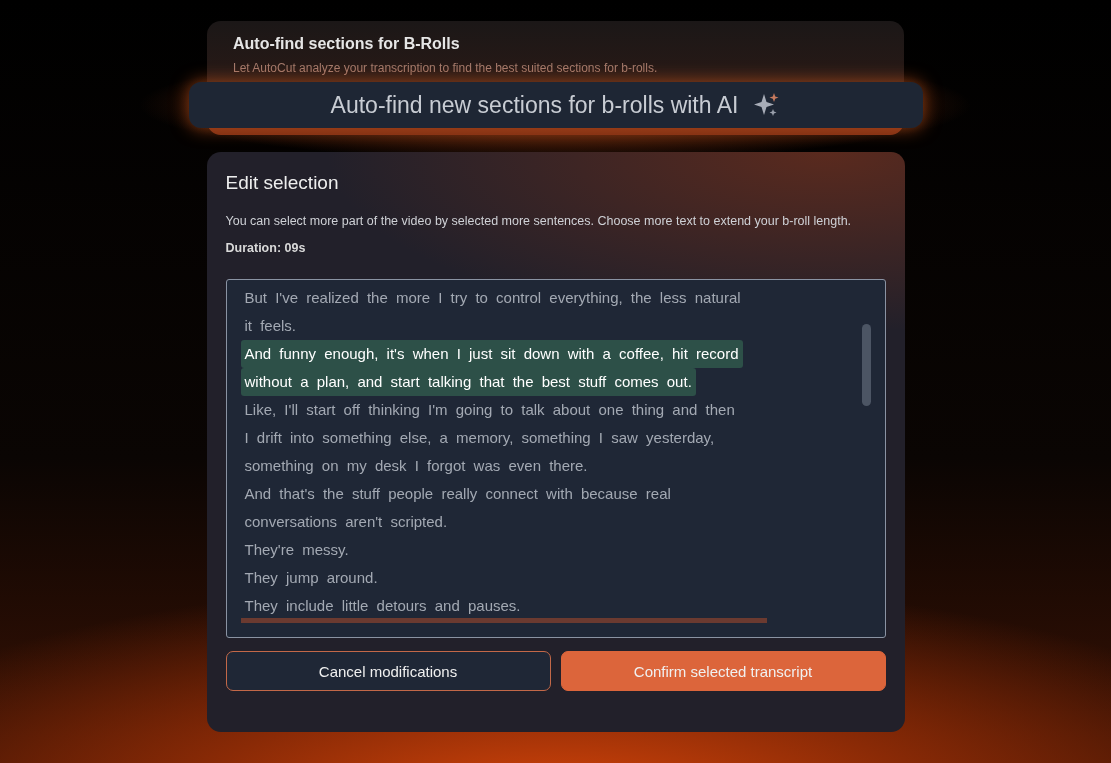 The width and height of the screenshot is (1111, 763). Describe the element at coordinates (347, 44) in the screenshot. I see `card-title: Auto-find sections for B-Rolls` at that location.